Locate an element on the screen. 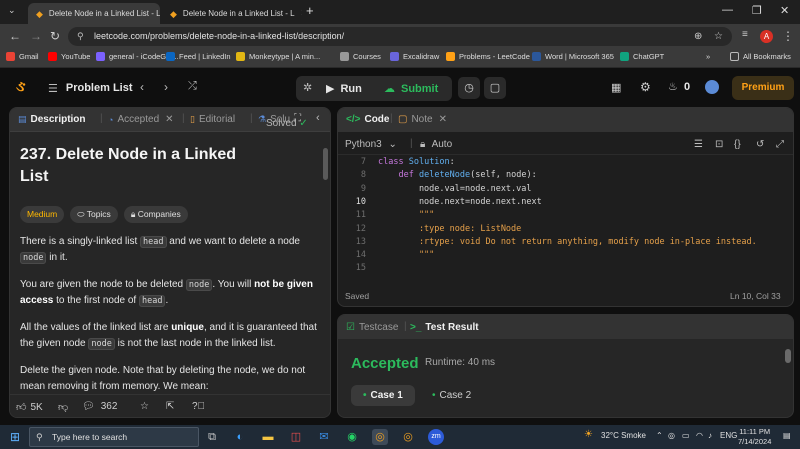 This screenshot has height=449, width=800. new-tab-button: + is located at coordinates (310, 10).